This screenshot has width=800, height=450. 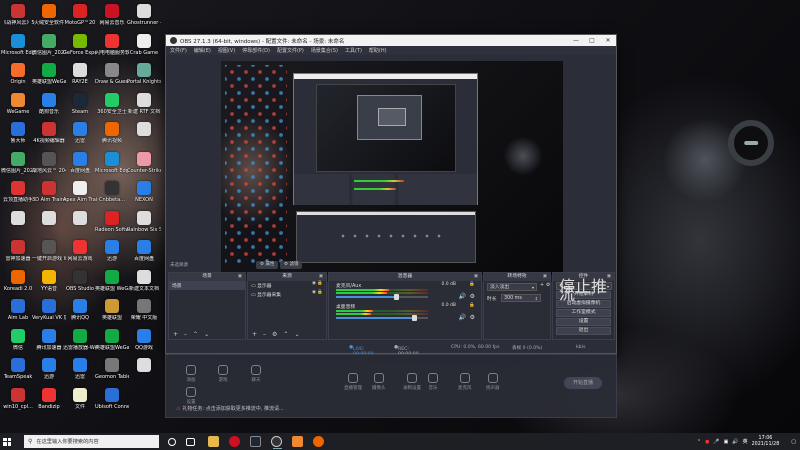 I want to click on desktop-icon: NEXON, so click(x=144, y=192).